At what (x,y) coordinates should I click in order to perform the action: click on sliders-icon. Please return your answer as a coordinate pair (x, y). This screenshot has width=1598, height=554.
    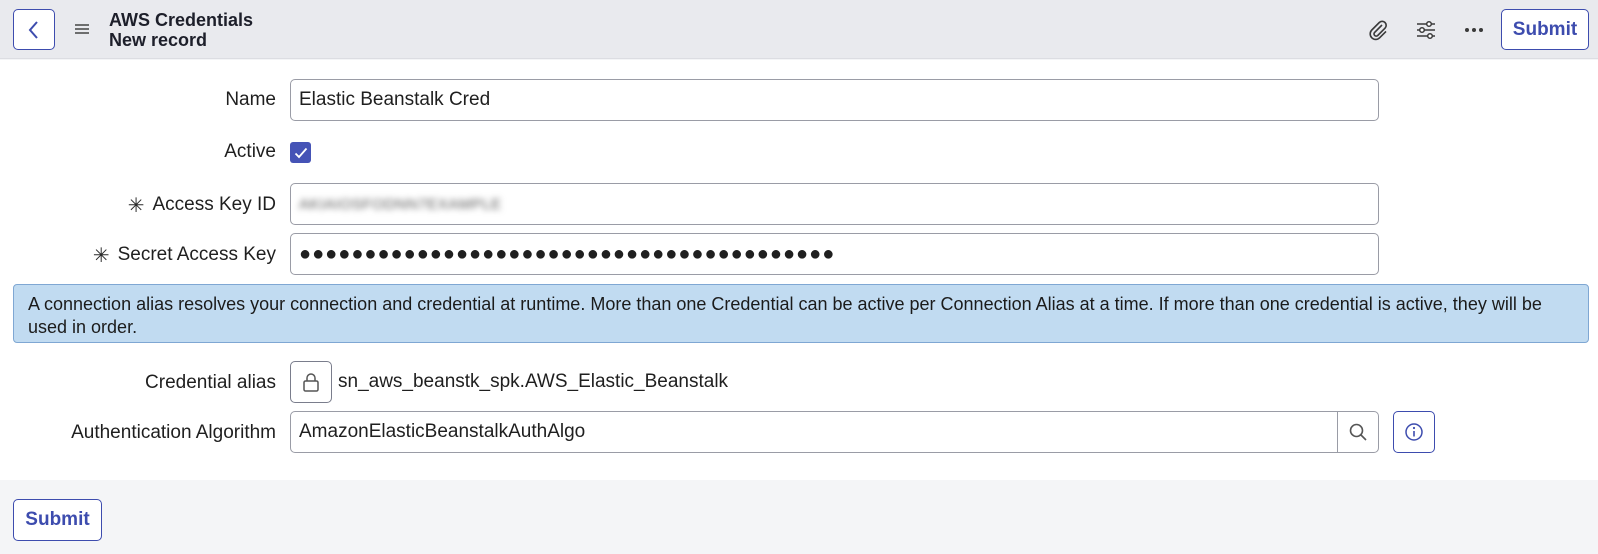
    Looking at the image, I should click on (1426, 30).